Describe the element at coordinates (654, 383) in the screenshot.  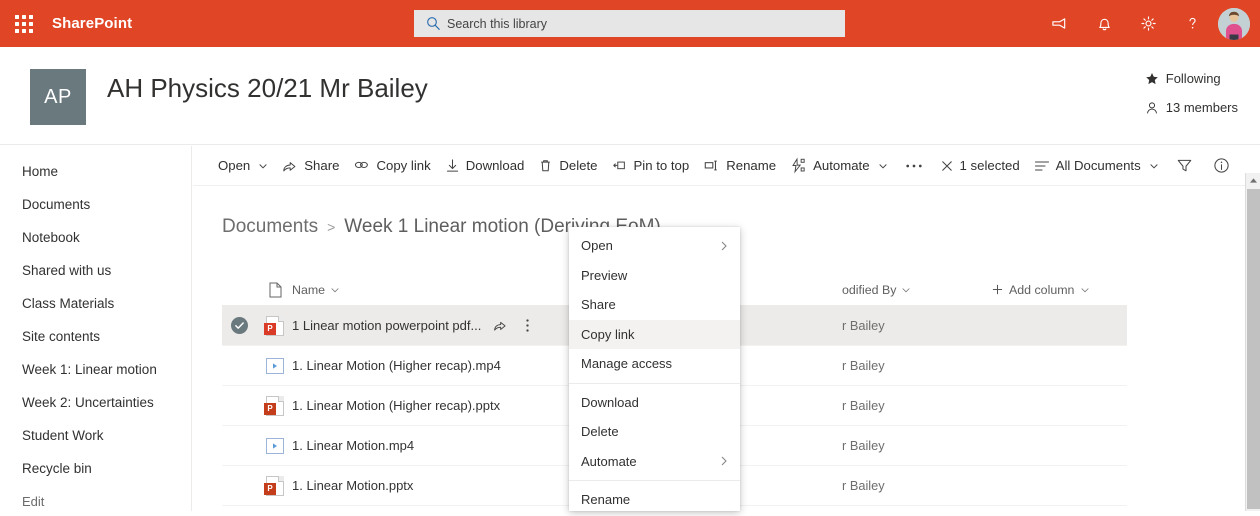
I see `context-menu-divider` at that location.